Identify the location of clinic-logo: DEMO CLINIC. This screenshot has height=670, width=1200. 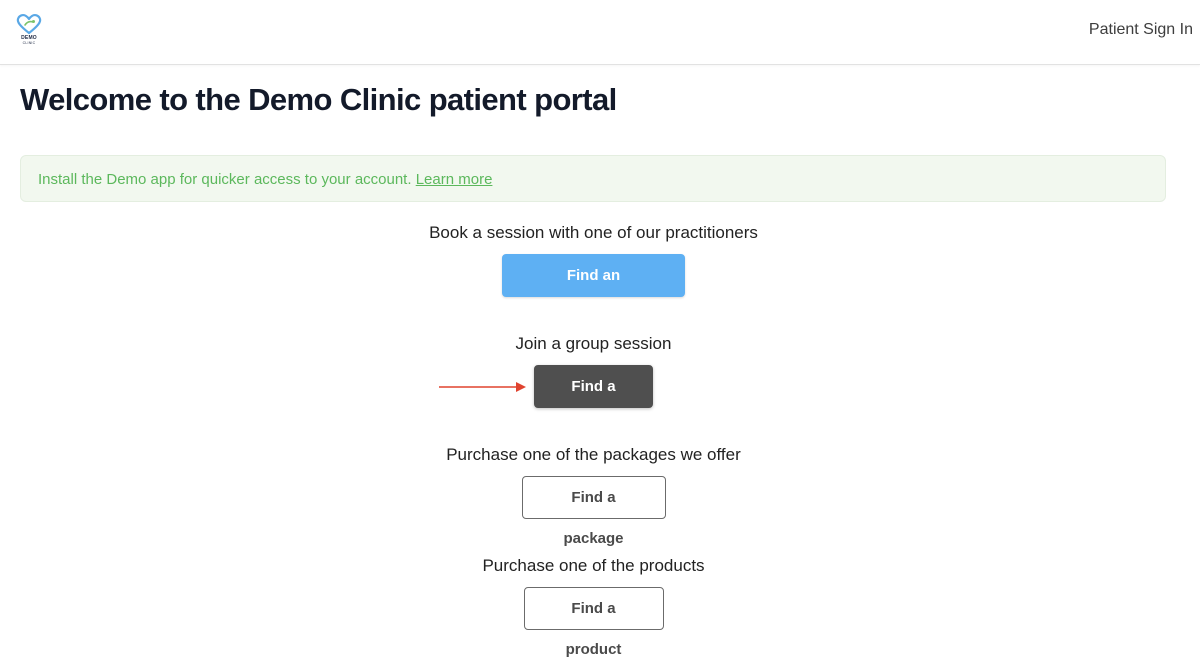
(29, 31).